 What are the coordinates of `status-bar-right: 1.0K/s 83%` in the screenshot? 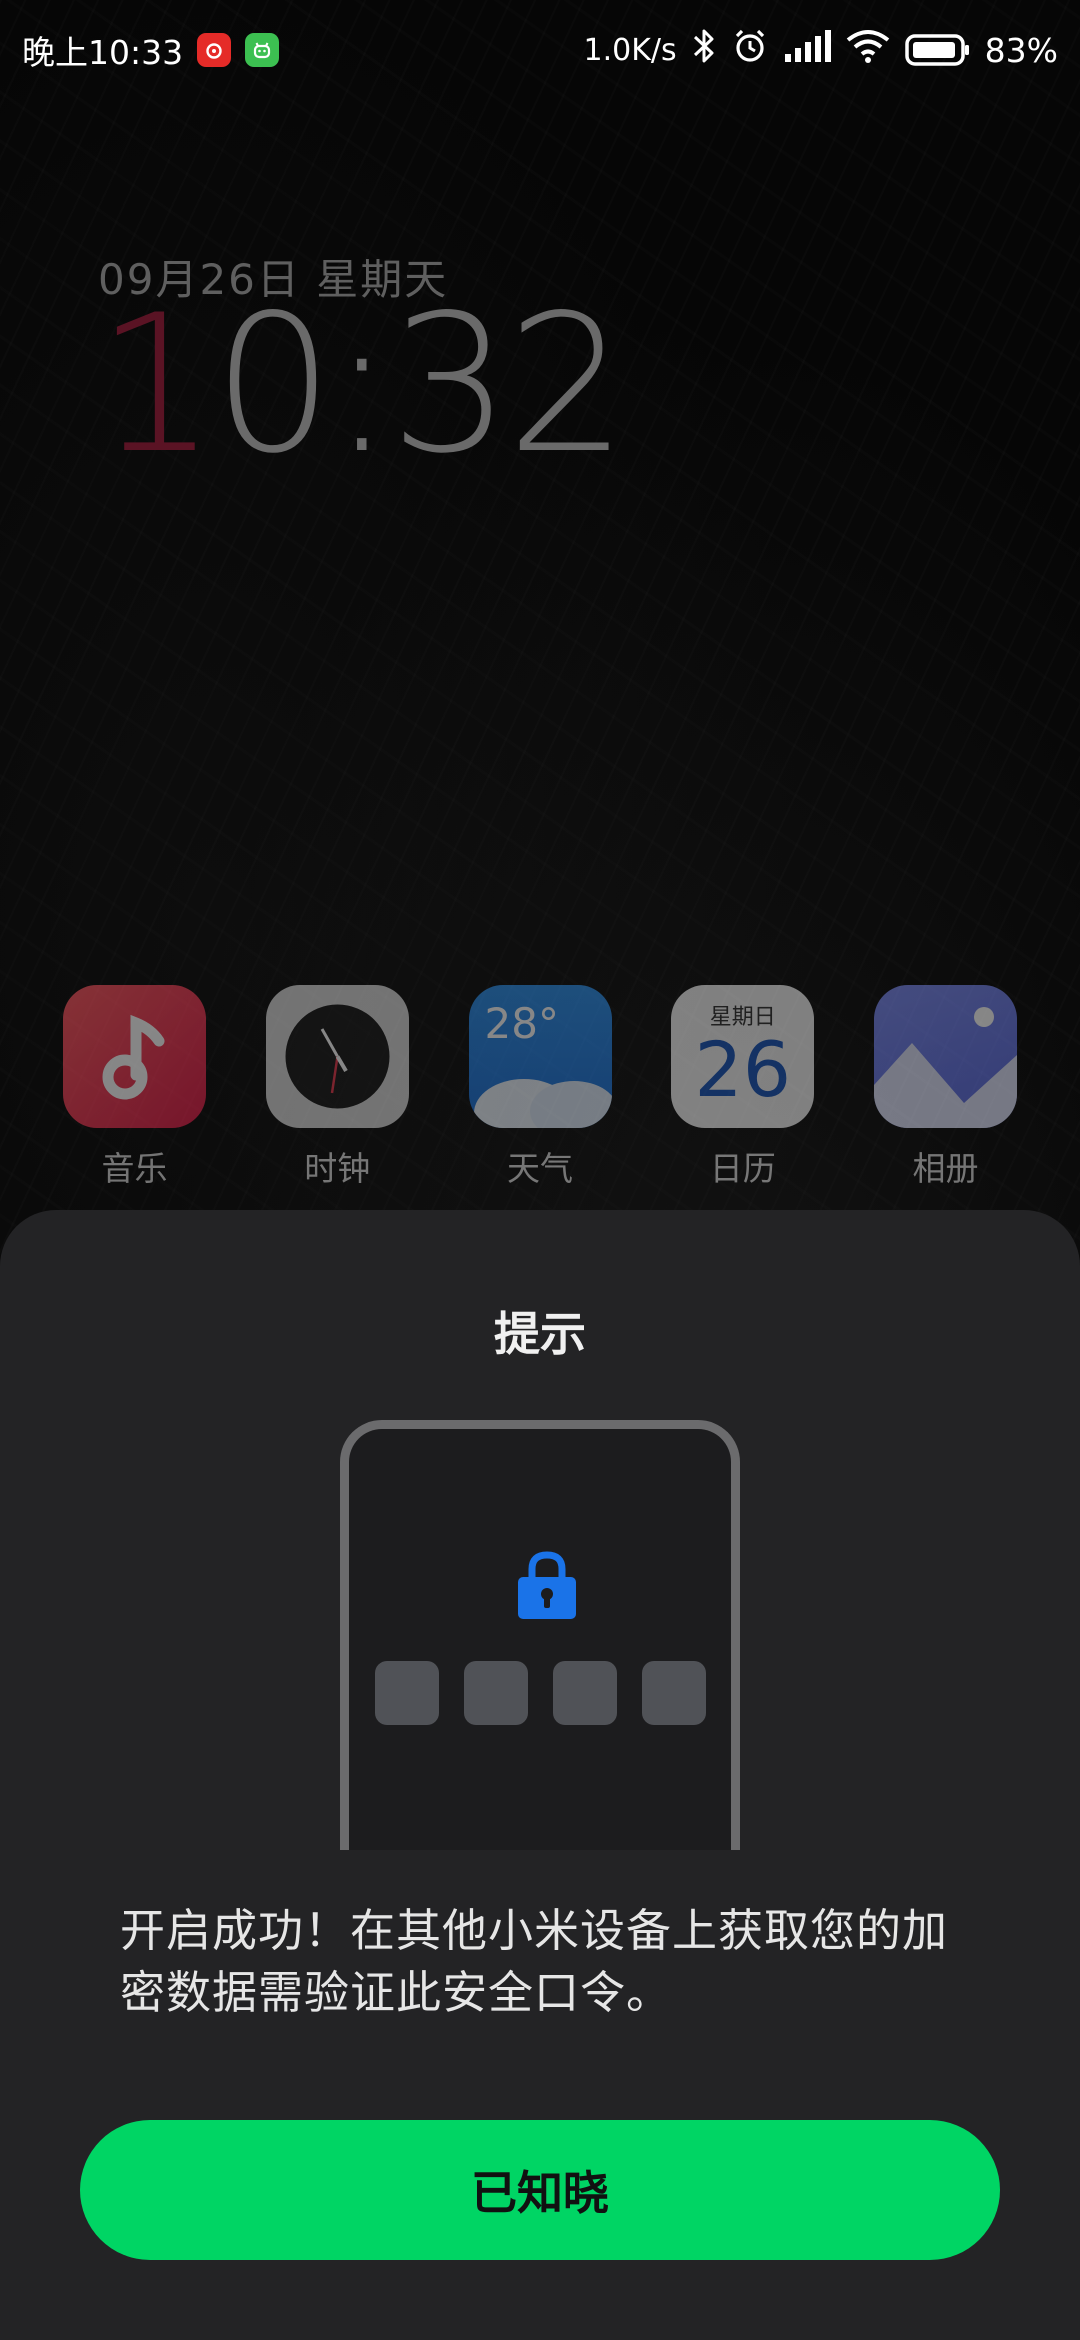 It's located at (821, 50).